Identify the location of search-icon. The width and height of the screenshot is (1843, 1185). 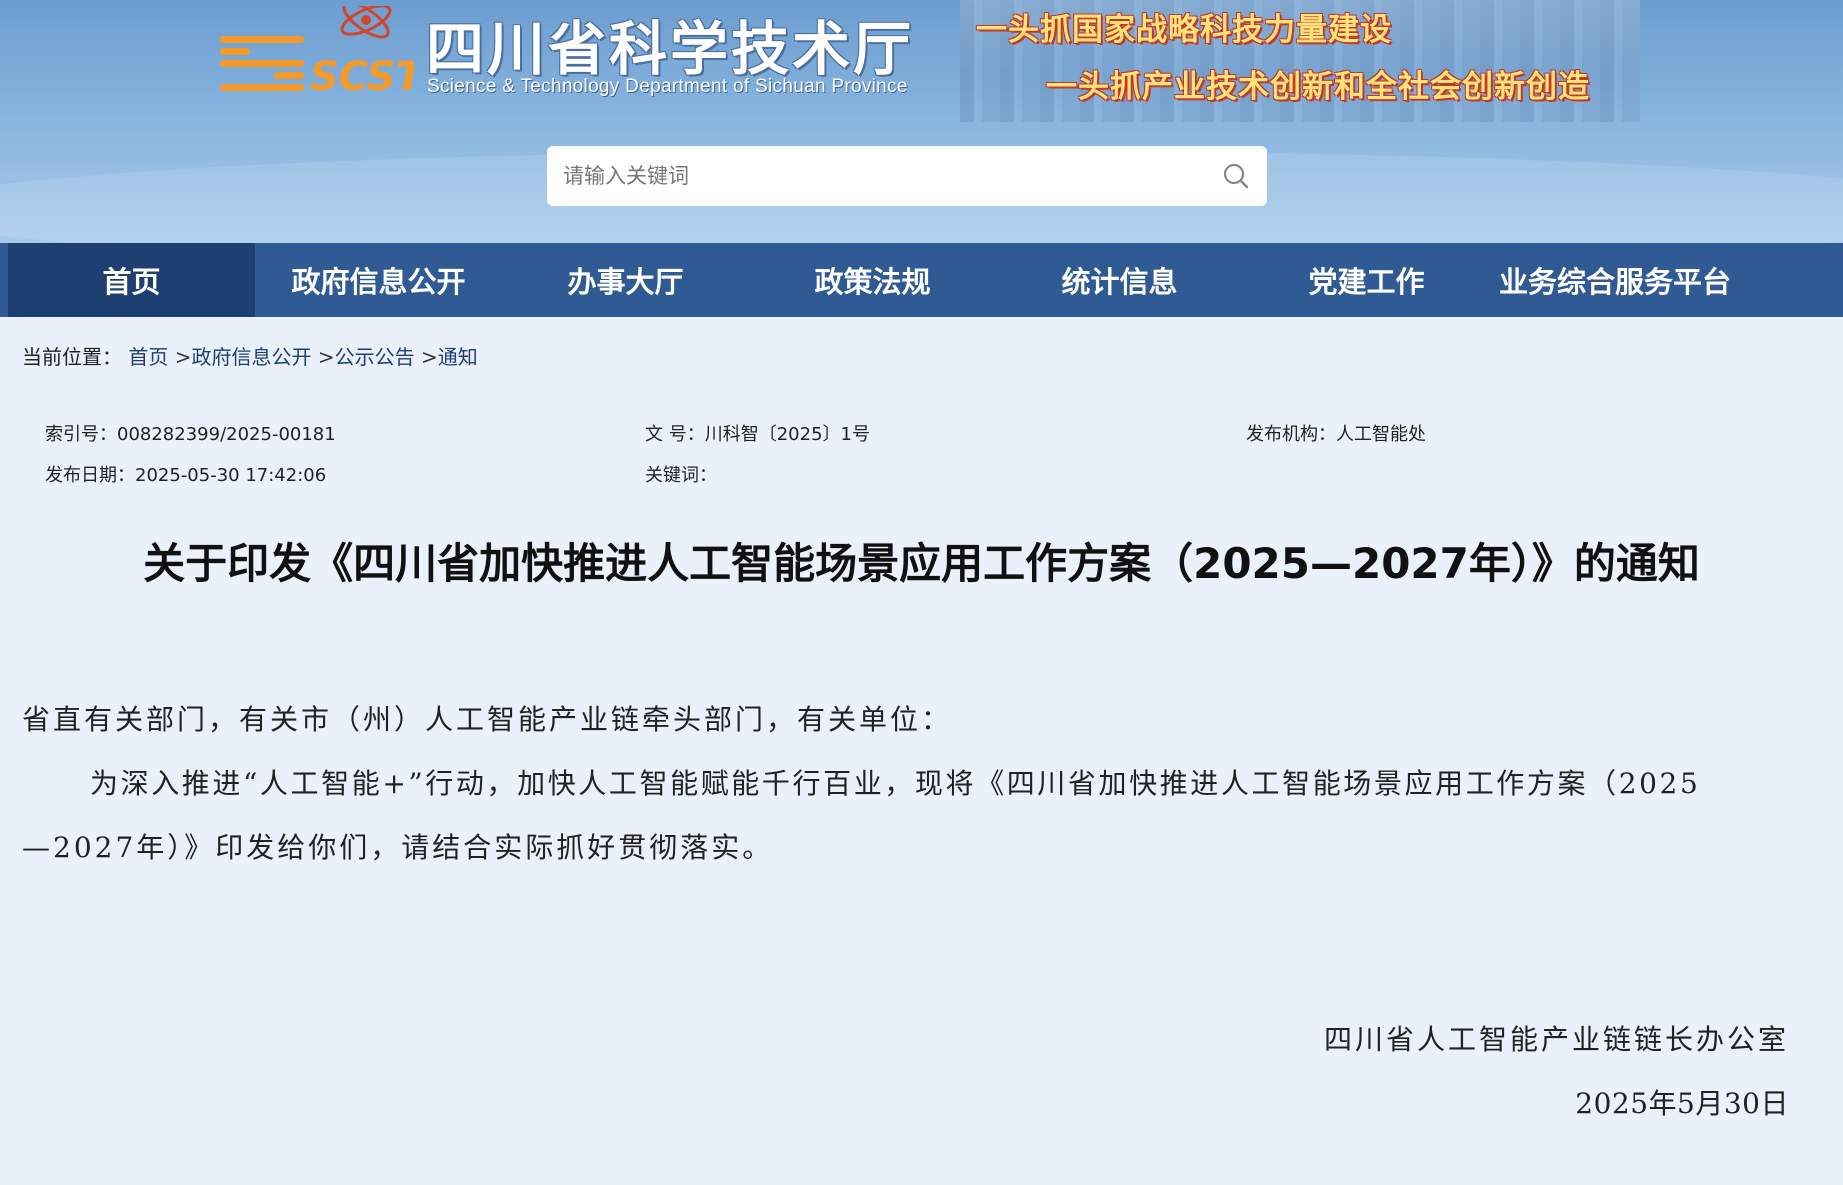
(1236, 176).